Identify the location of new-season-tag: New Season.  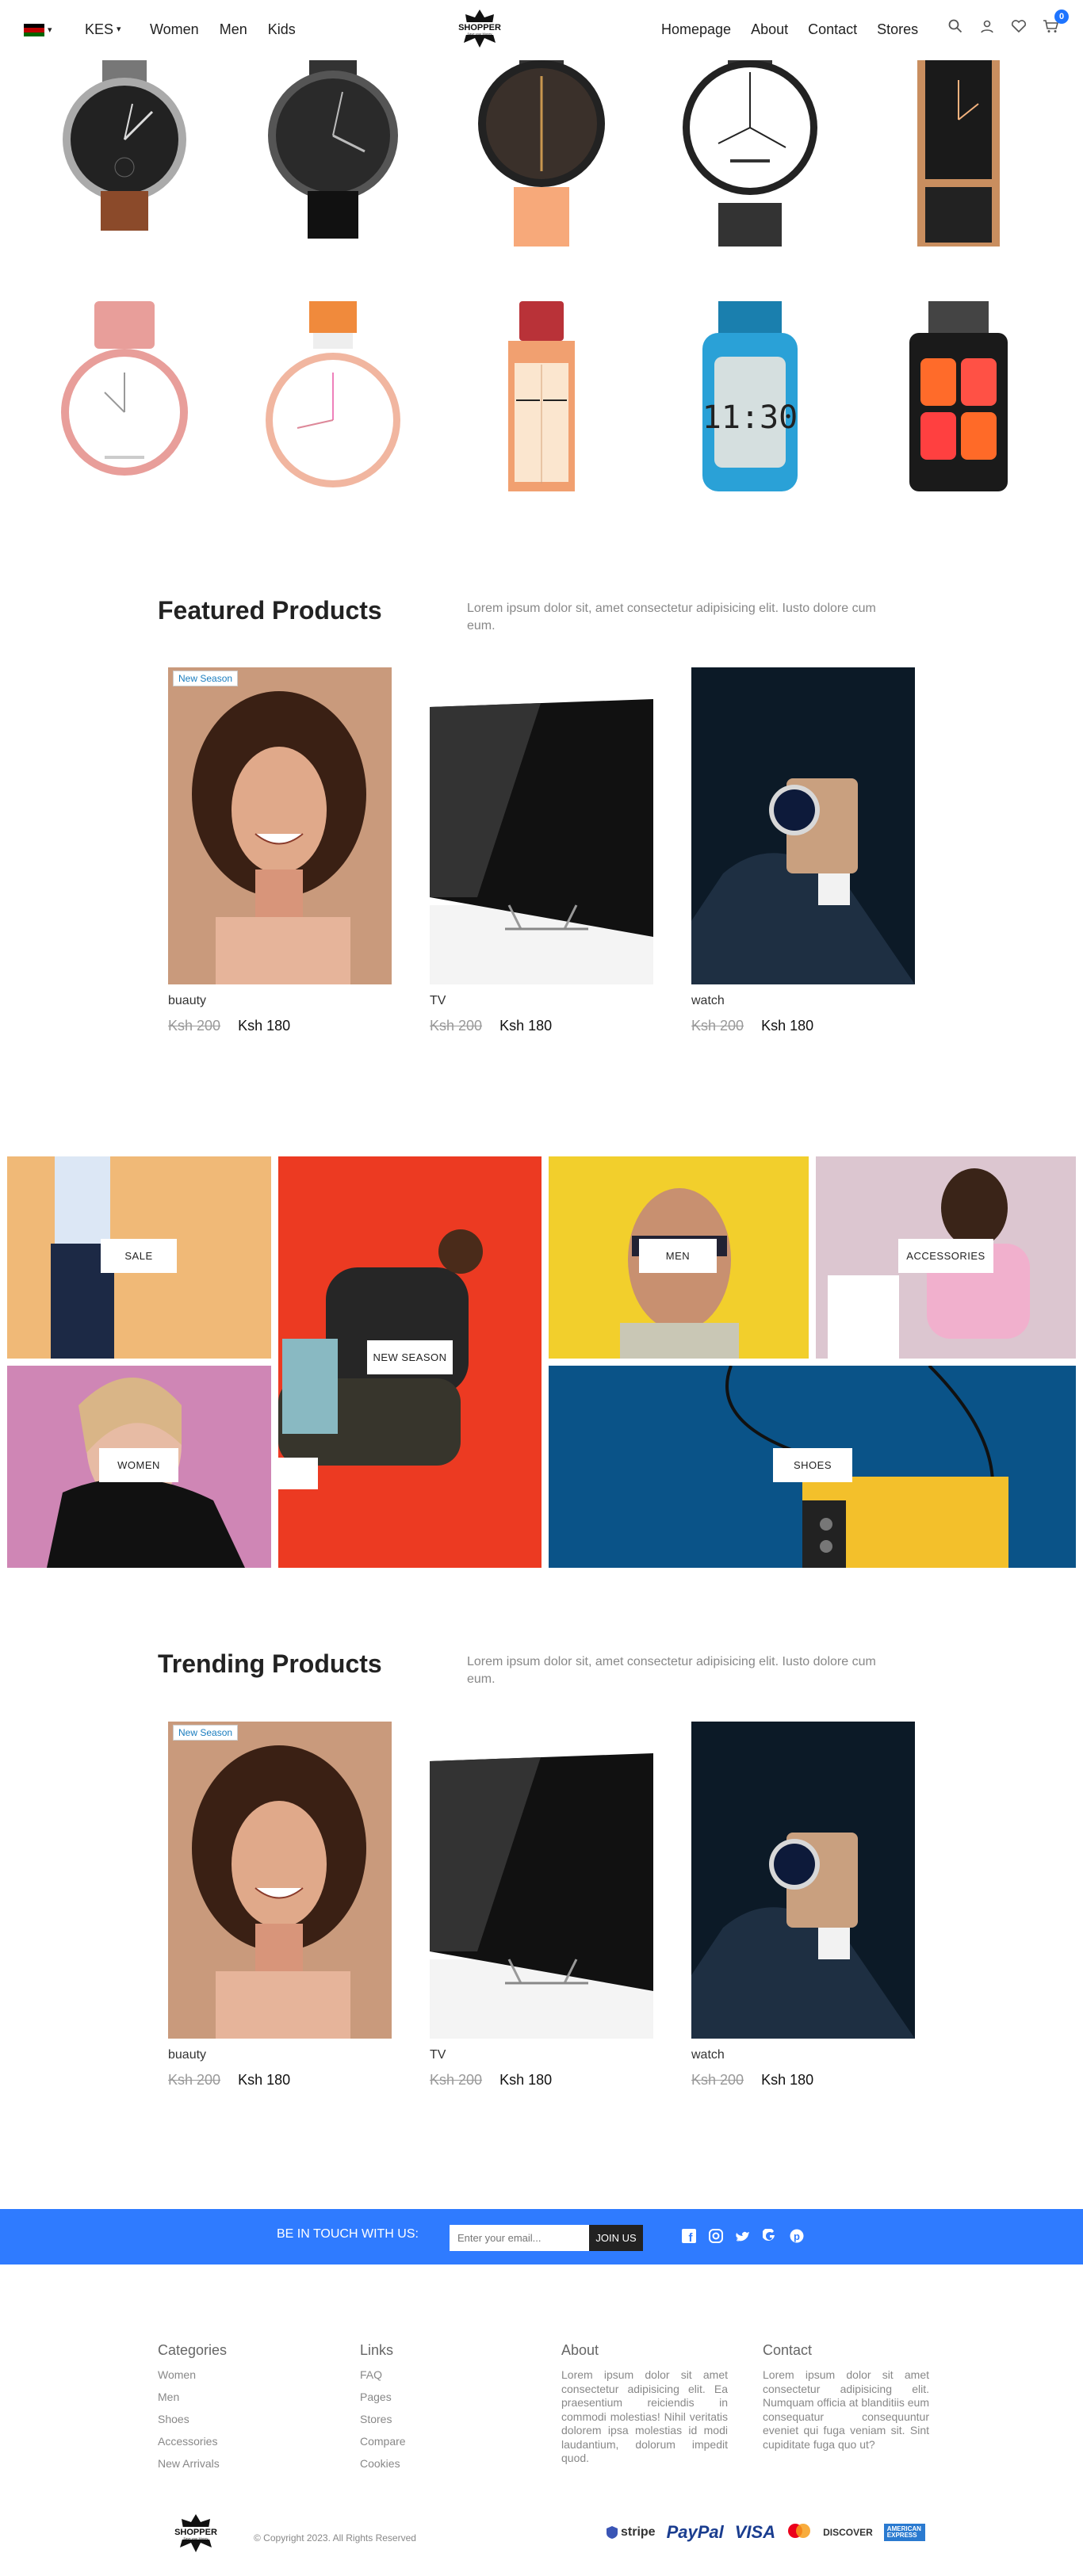
(206, 678).